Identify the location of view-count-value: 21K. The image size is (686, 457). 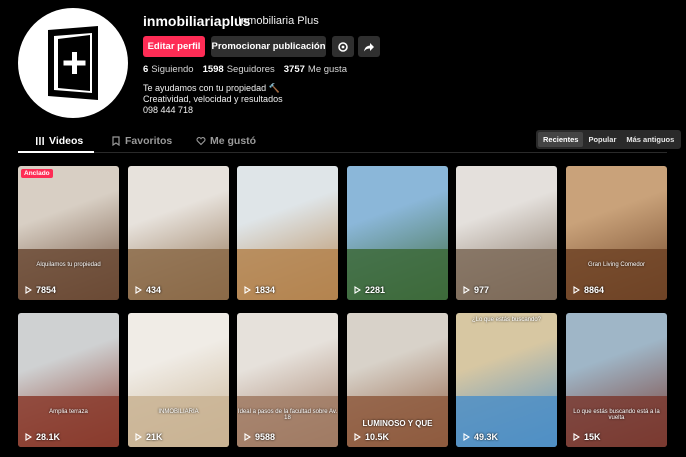
(154, 437).